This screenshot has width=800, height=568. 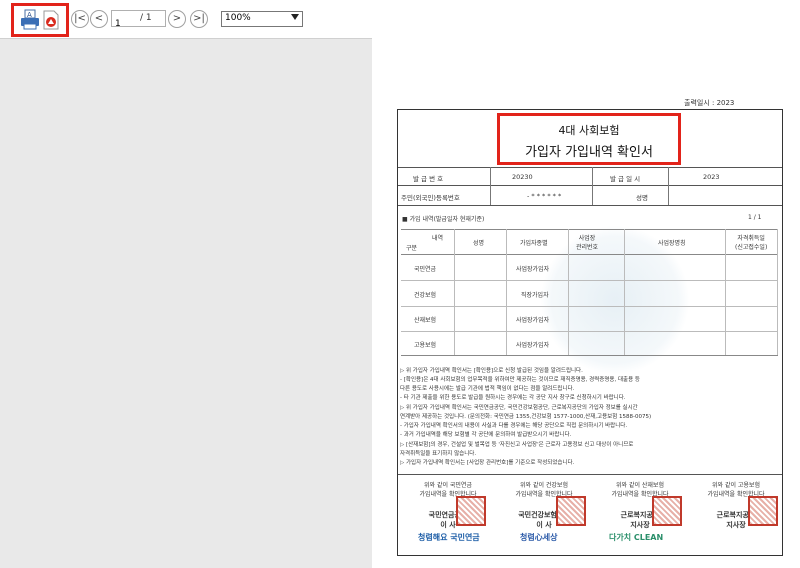 I want to click on notice-line: 자격취득일을 표기하지 않습니다., so click(x=438, y=454).